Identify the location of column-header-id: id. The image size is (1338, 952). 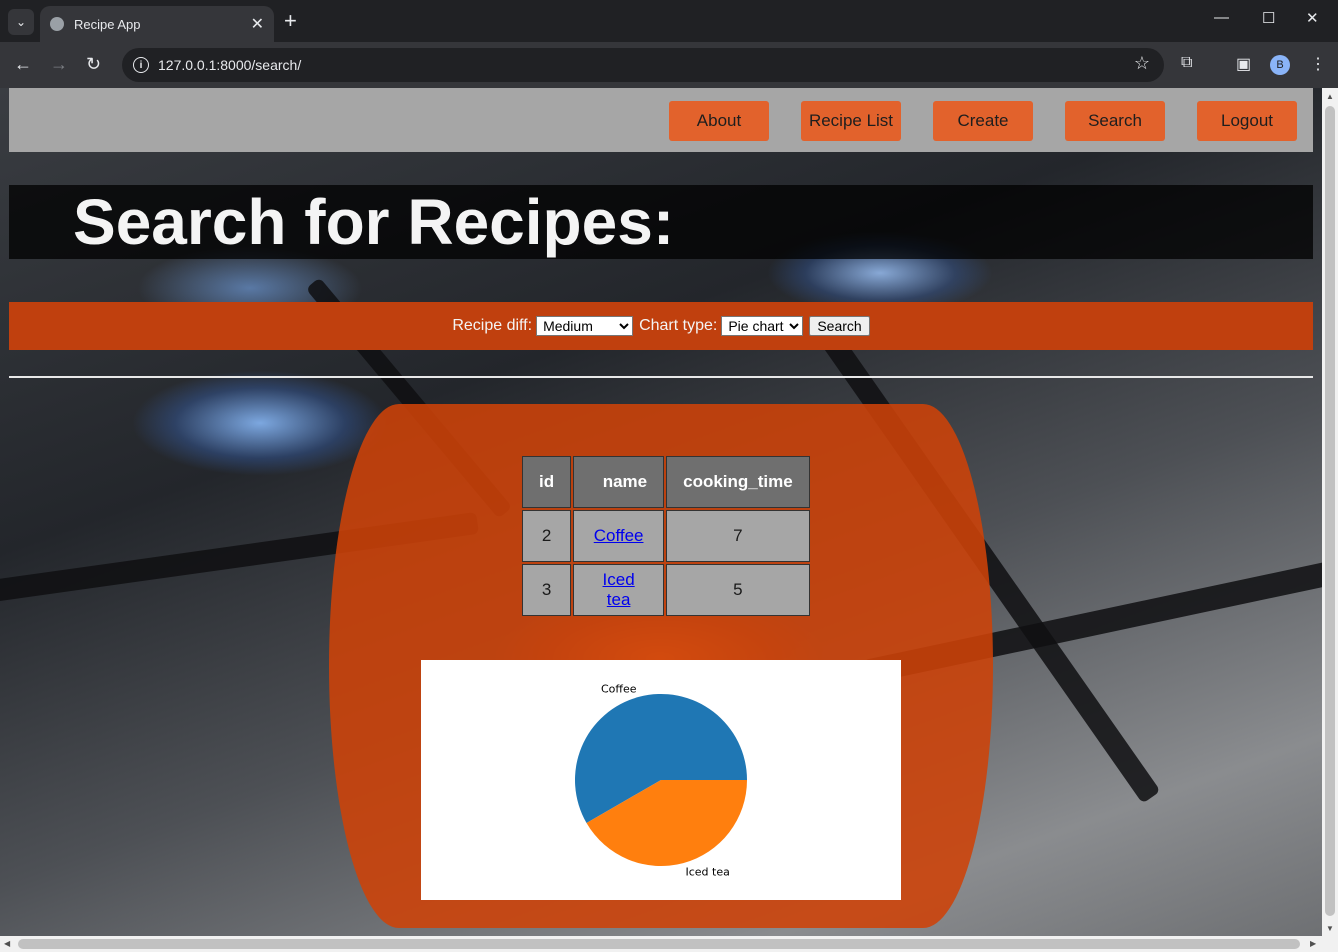
(547, 482).